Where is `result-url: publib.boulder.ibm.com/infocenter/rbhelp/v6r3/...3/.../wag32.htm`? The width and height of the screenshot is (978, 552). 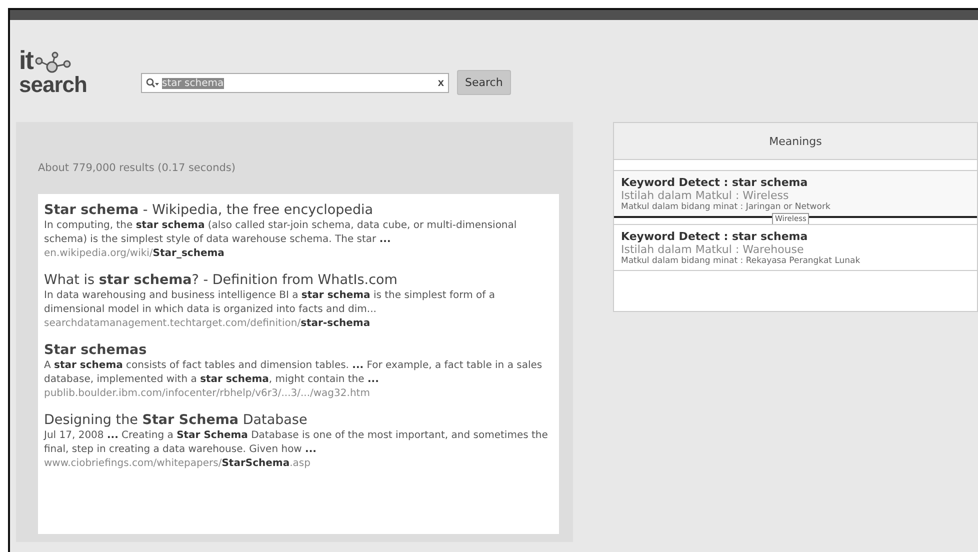 result-url: publib.boulder.ibm.com/infocenter/rbhelp/v6r3/...3/.../wag32.htm is located at coordinates (207, 394).